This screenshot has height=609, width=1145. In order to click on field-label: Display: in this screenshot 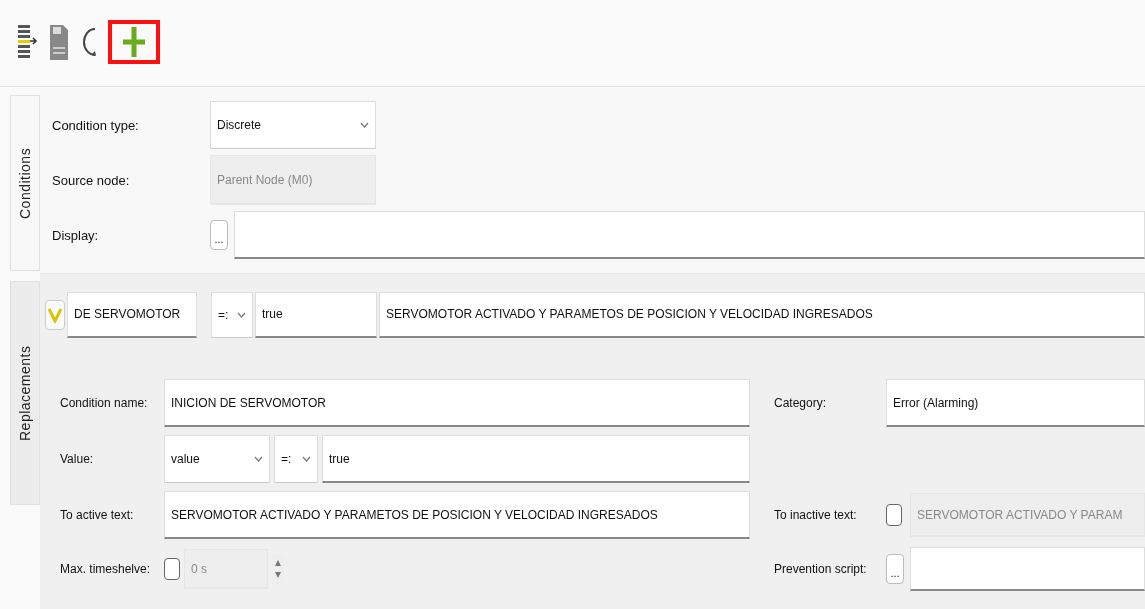, I will do `click(76, 235)`.